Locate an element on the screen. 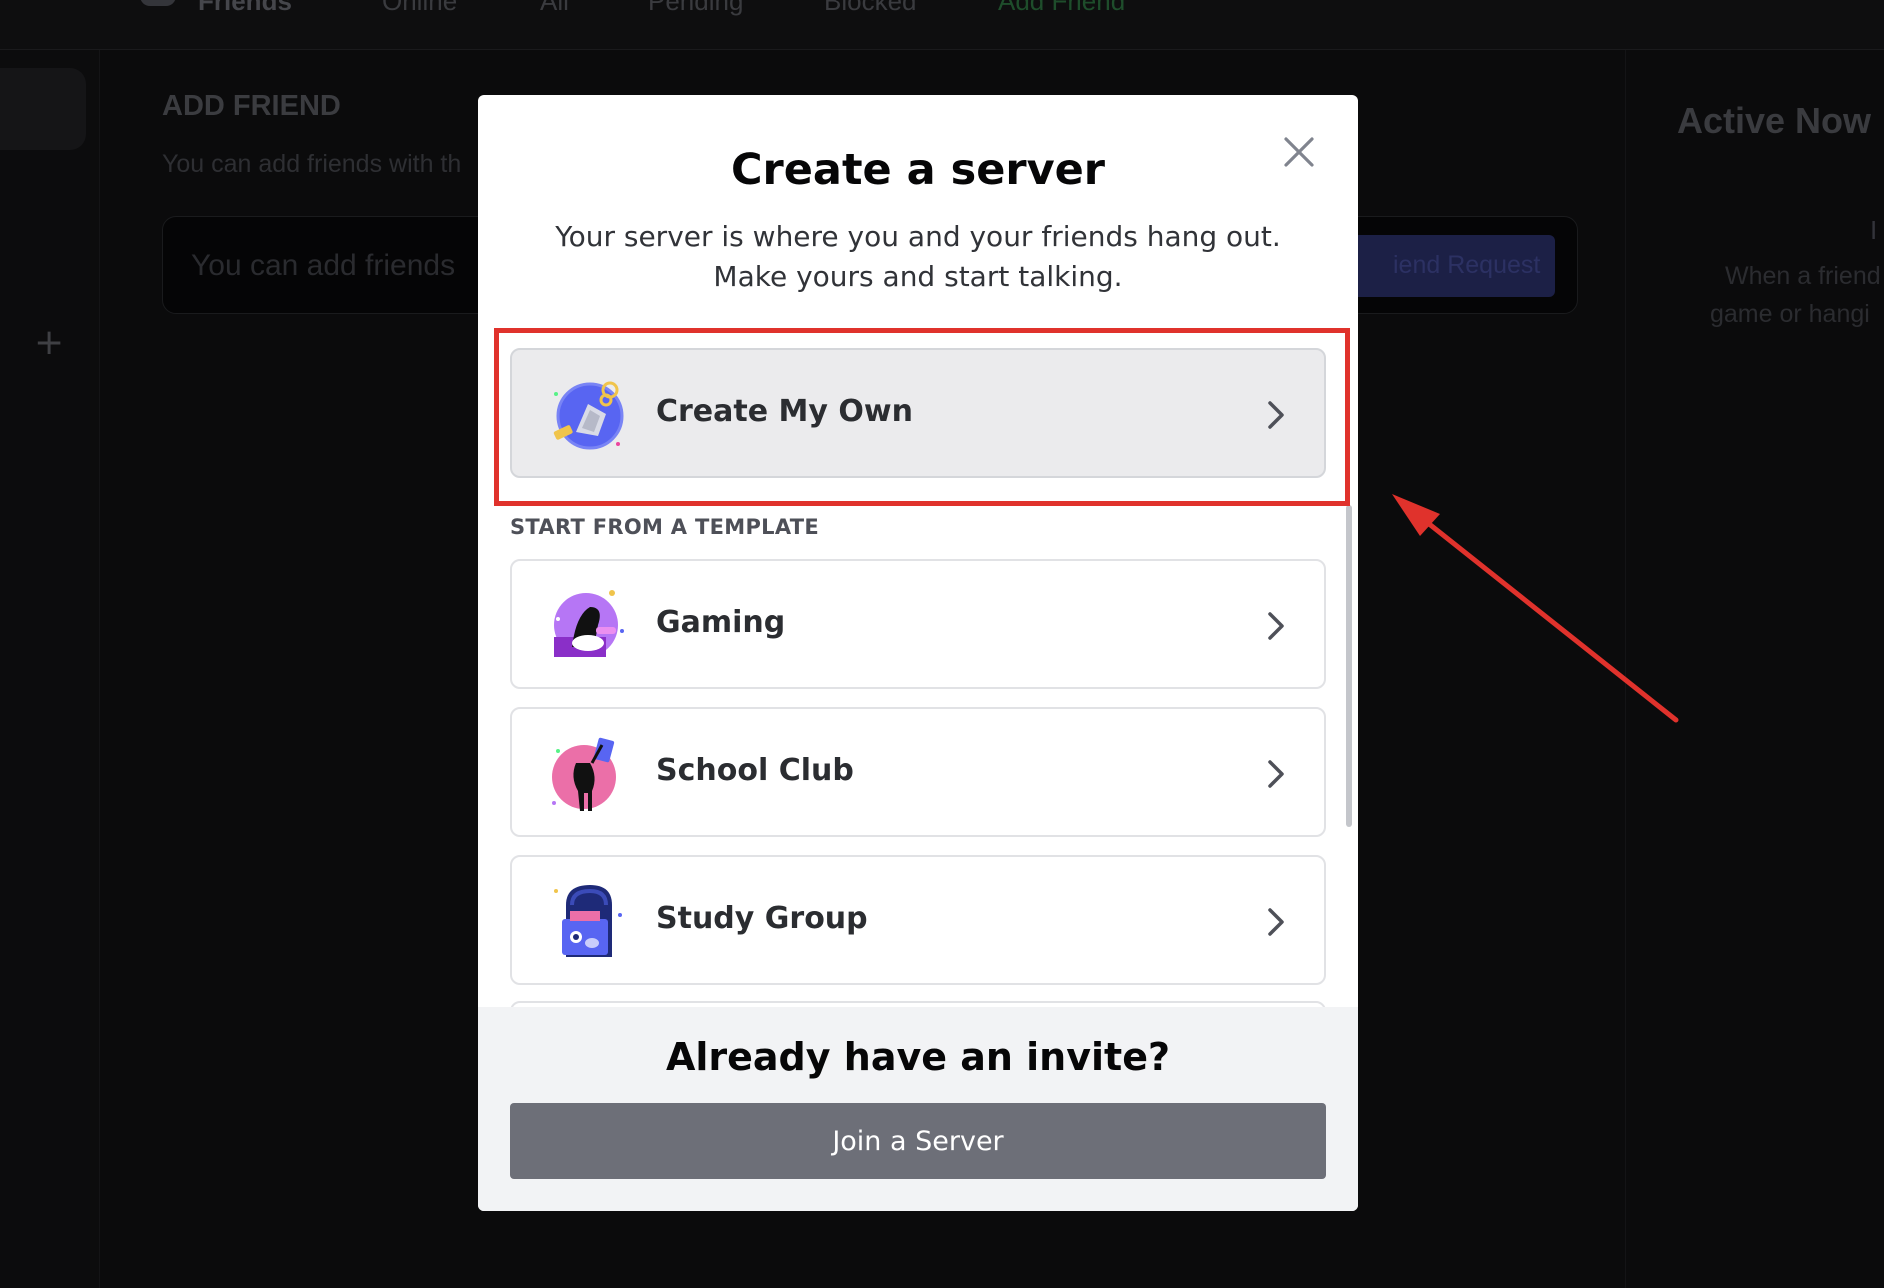 Image resolution: width=1884 pixels, height=1288 pixels. modal-footer: Already have an invite? Join a Server is located at coordinates (918, 1109).